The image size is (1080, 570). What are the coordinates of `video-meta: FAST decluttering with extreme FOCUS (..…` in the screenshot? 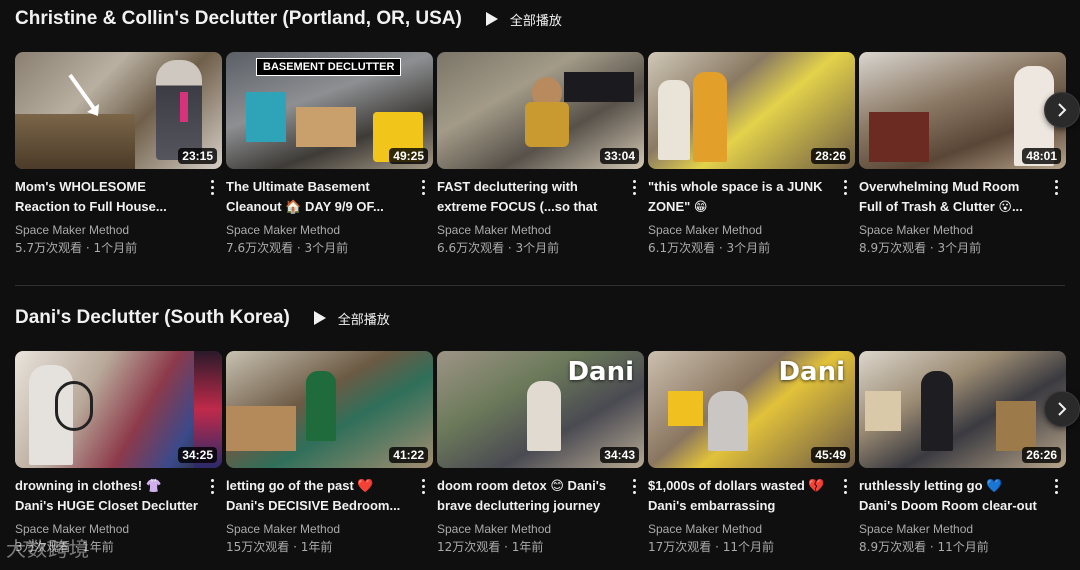 It's located at (540, 213).